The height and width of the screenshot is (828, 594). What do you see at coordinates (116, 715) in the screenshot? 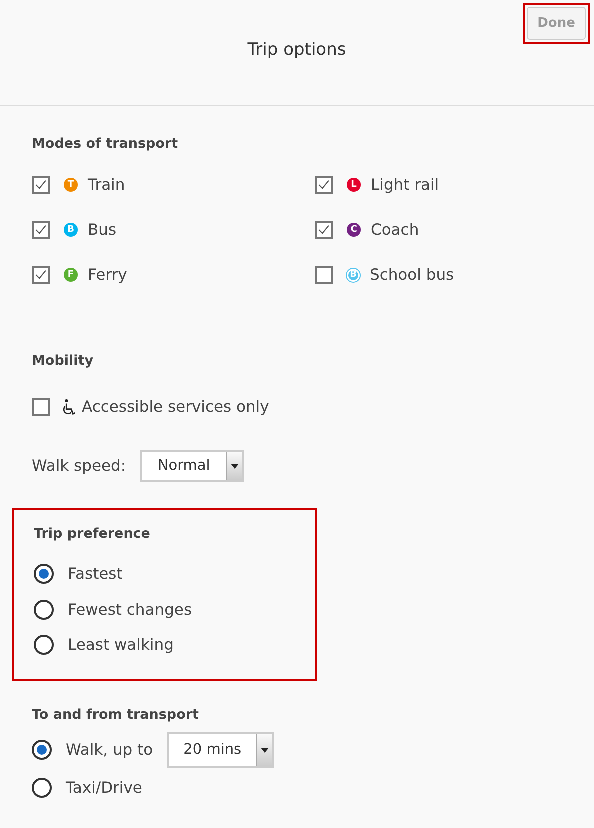
I see `section-heading: To and from transport` at bounding box center [116, 715].